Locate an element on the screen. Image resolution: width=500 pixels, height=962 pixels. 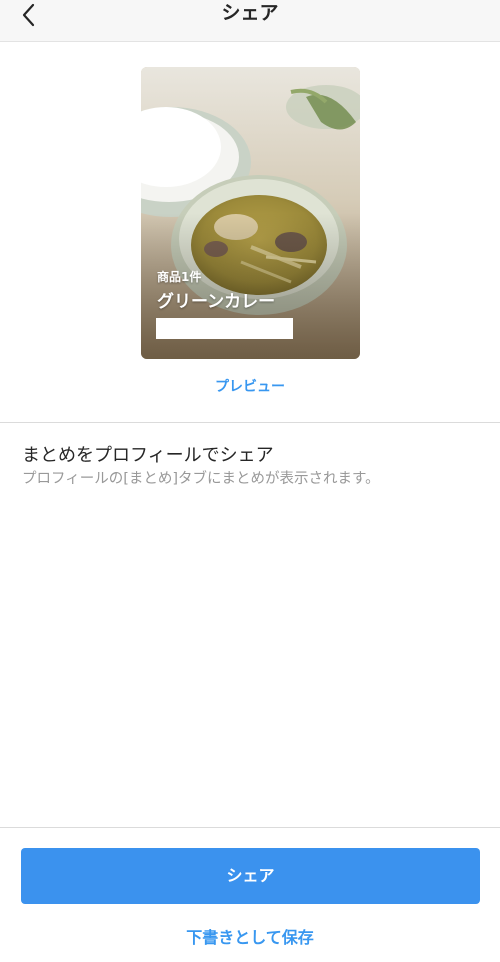
green-curry-photo is located at coordinates (250, 213).